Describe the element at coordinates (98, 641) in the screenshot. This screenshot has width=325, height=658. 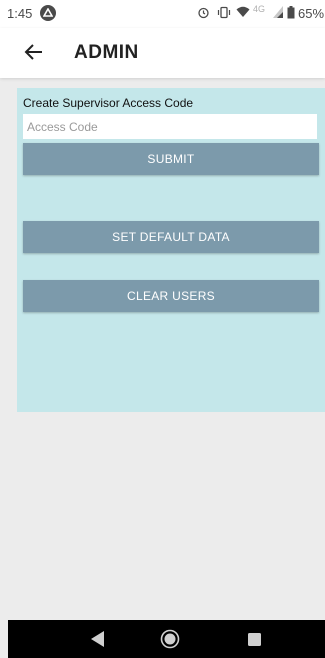
I see `nav-back-icon` at that location.